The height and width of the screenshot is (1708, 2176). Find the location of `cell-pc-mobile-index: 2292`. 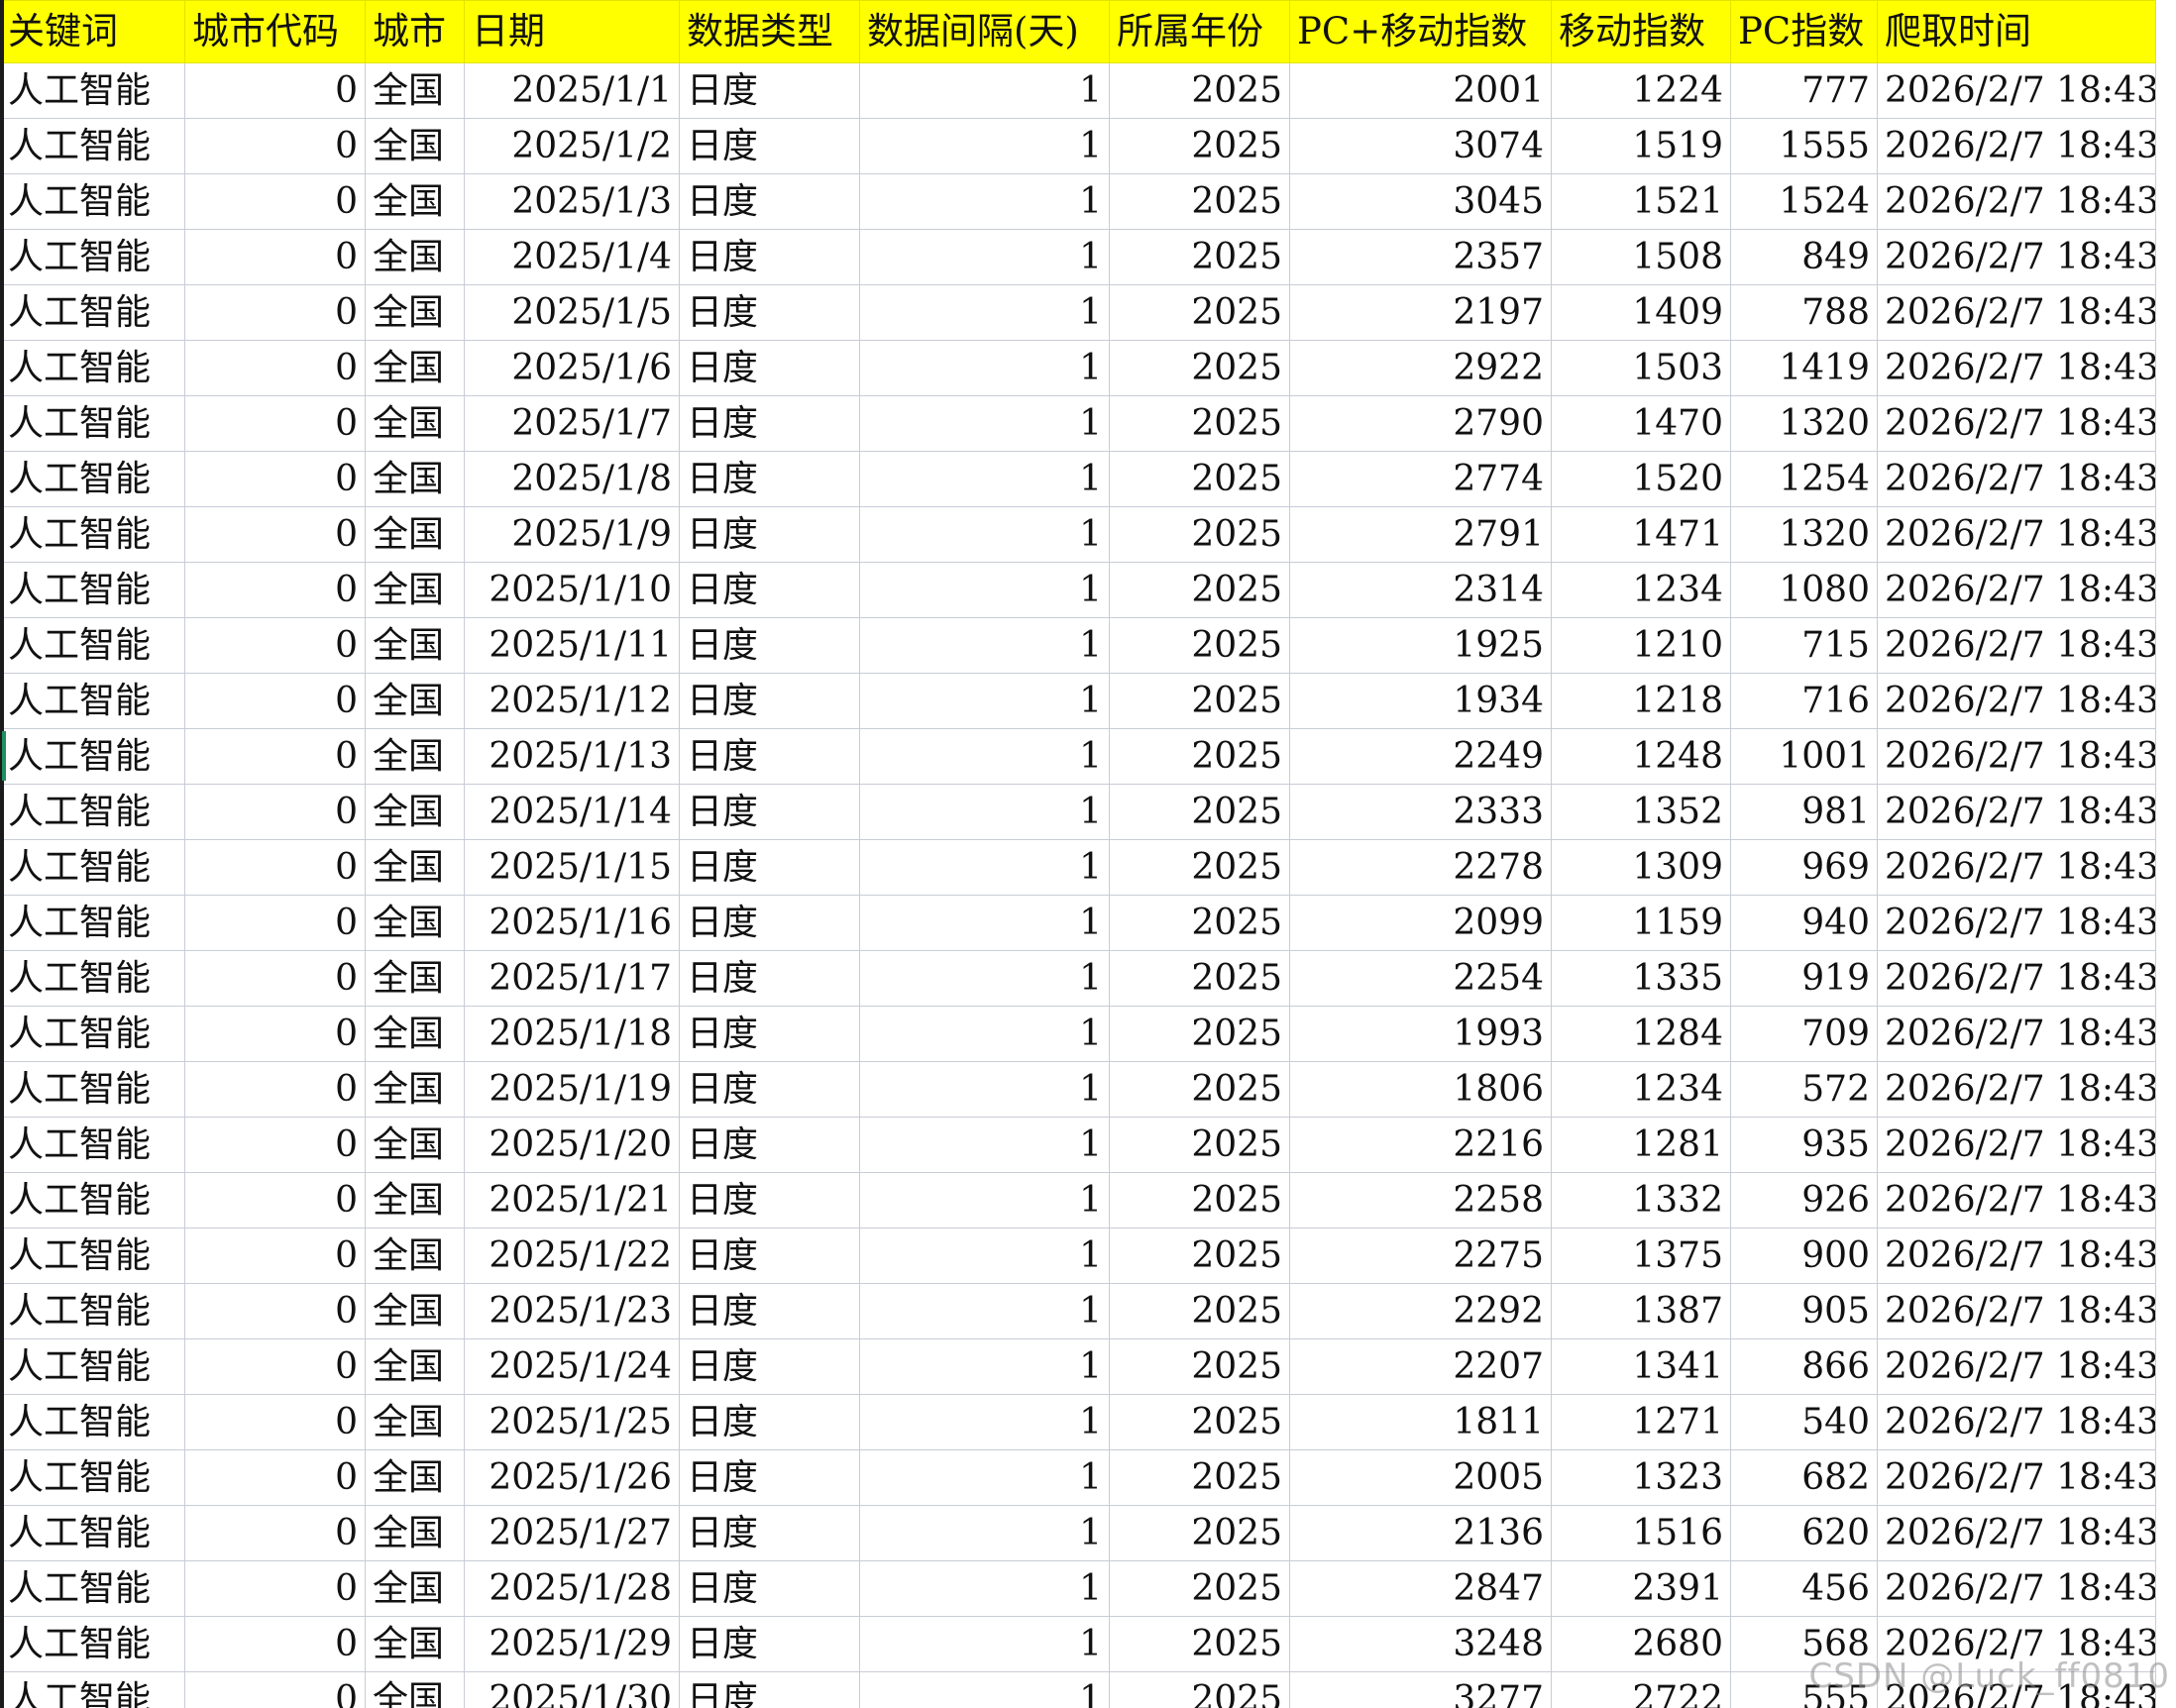

cell-pc-mobile-index: 2292 is located at coordinates (1421, 1311).